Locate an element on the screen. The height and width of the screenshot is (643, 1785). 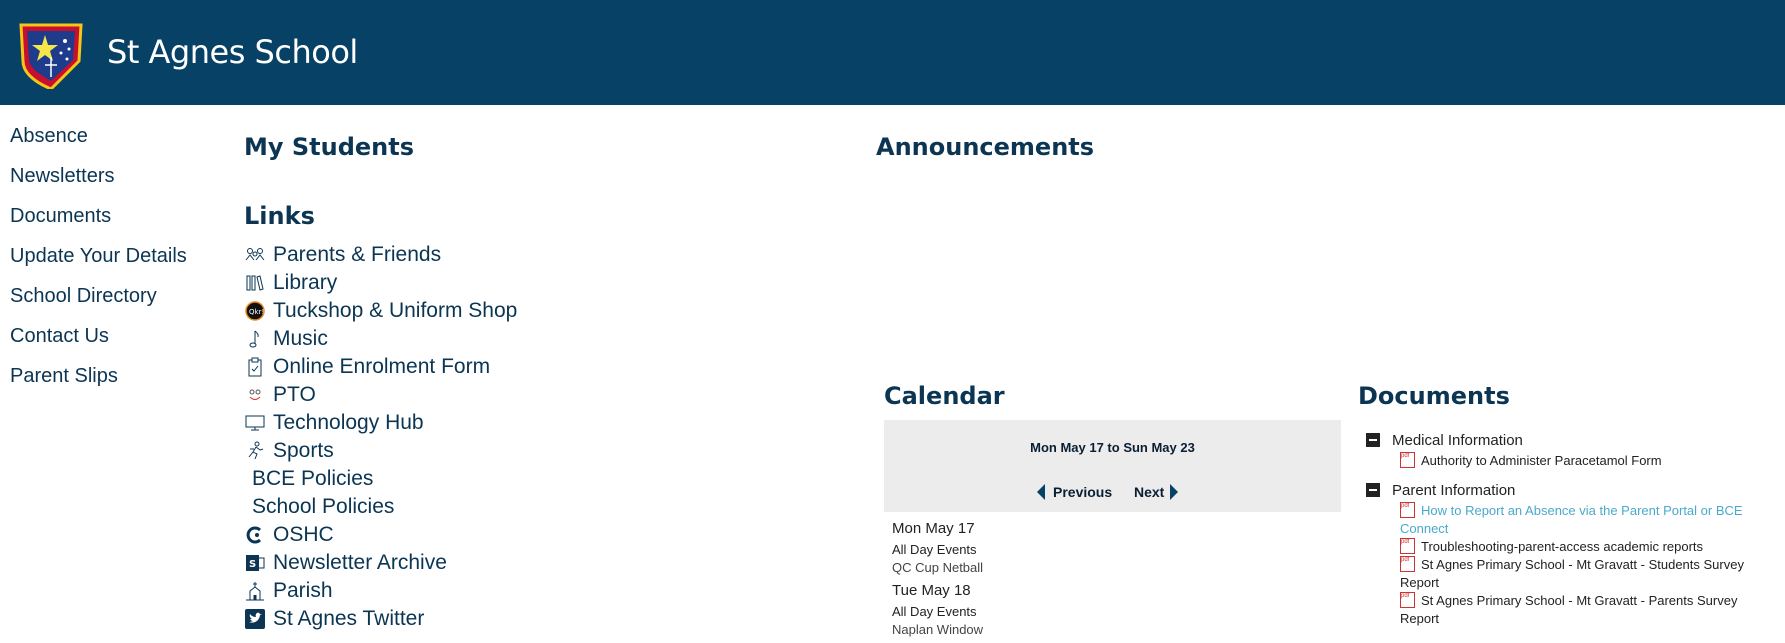
twitter-icon is located at coordinates (255, 619).